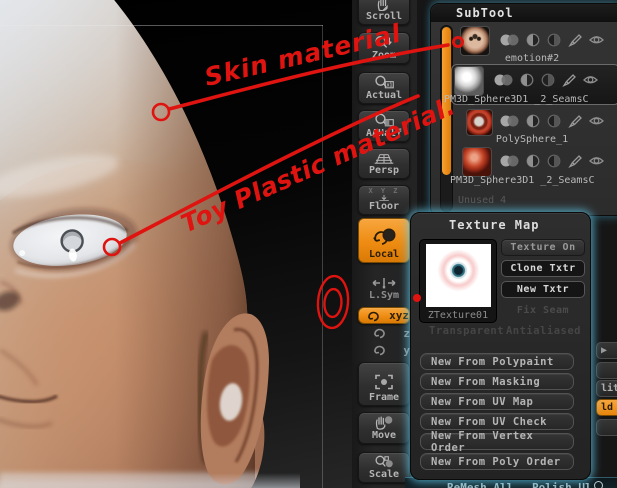 Image resolution: width=617 pixels, height=488 pixels. What do you see at coordinates (543, 310) in the screenshot?
I see `fix-seam-button: Fix Seam` at bounding box center [543, 310].